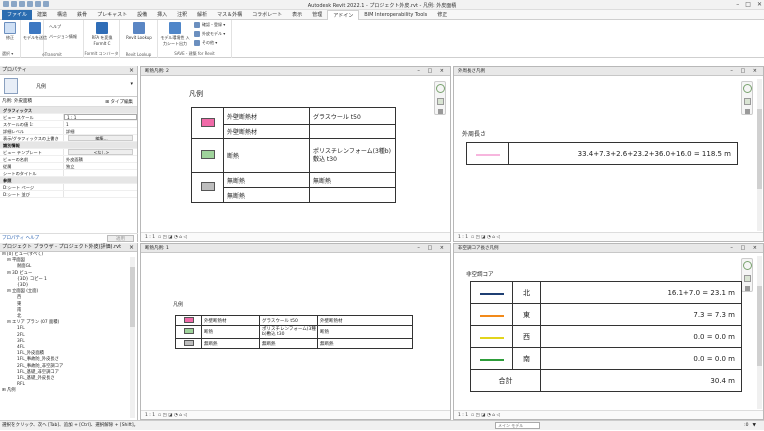  Describe the element at coordinates (21, 329) in the screenshot. I see `browser-item-label: 1FL` at that location.